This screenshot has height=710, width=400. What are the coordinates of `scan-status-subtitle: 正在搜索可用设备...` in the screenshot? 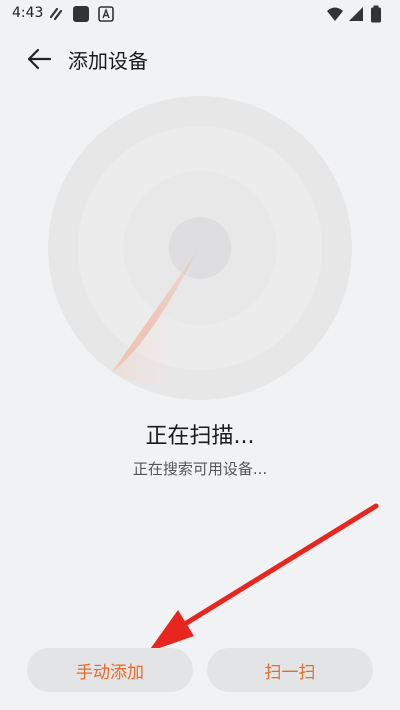 It's located at (200, 469).